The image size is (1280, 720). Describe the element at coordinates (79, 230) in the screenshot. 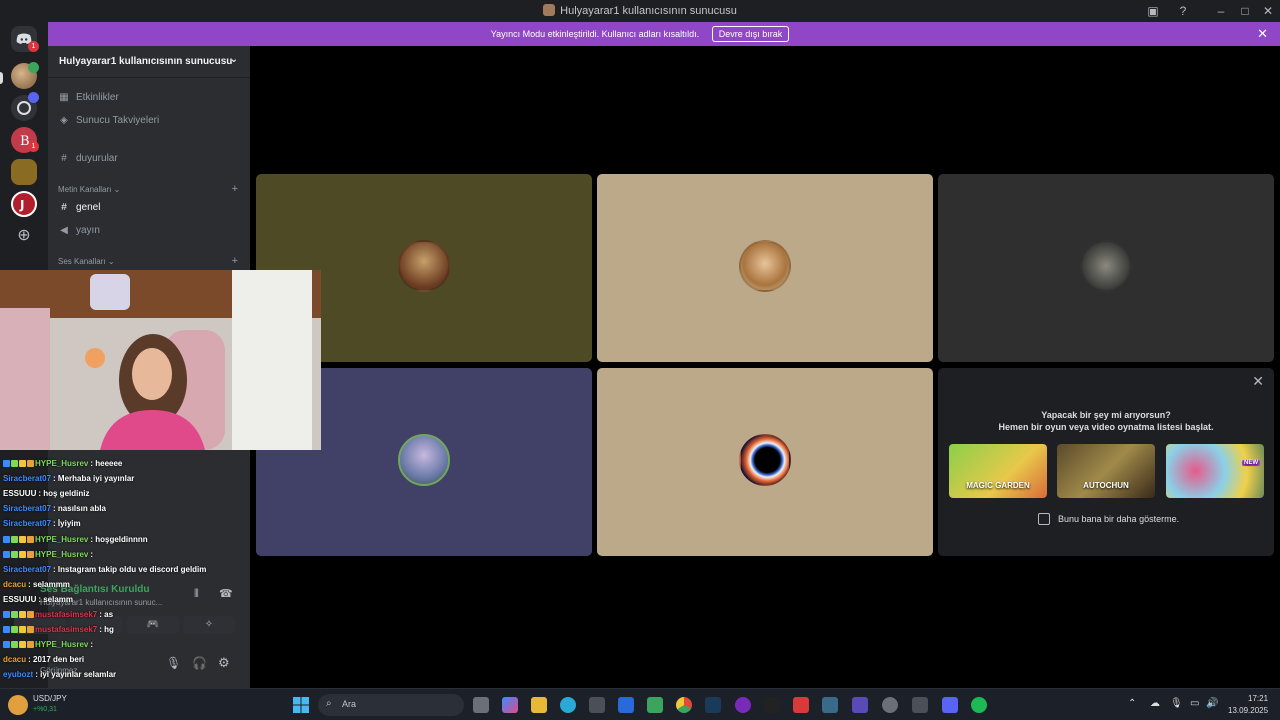

I see `channel-yayin: ◀ yayın` at that location.